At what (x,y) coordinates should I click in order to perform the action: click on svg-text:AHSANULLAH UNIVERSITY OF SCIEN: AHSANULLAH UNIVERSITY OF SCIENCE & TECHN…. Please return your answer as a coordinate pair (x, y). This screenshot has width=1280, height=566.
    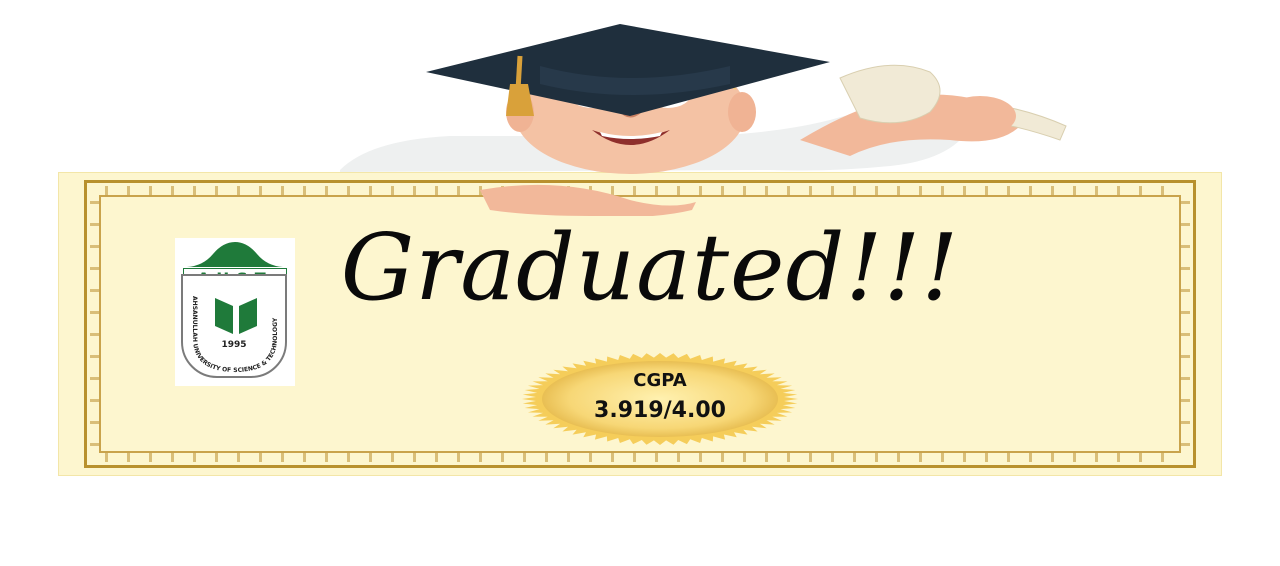
    Looking at the image, I should click on (235, 335).